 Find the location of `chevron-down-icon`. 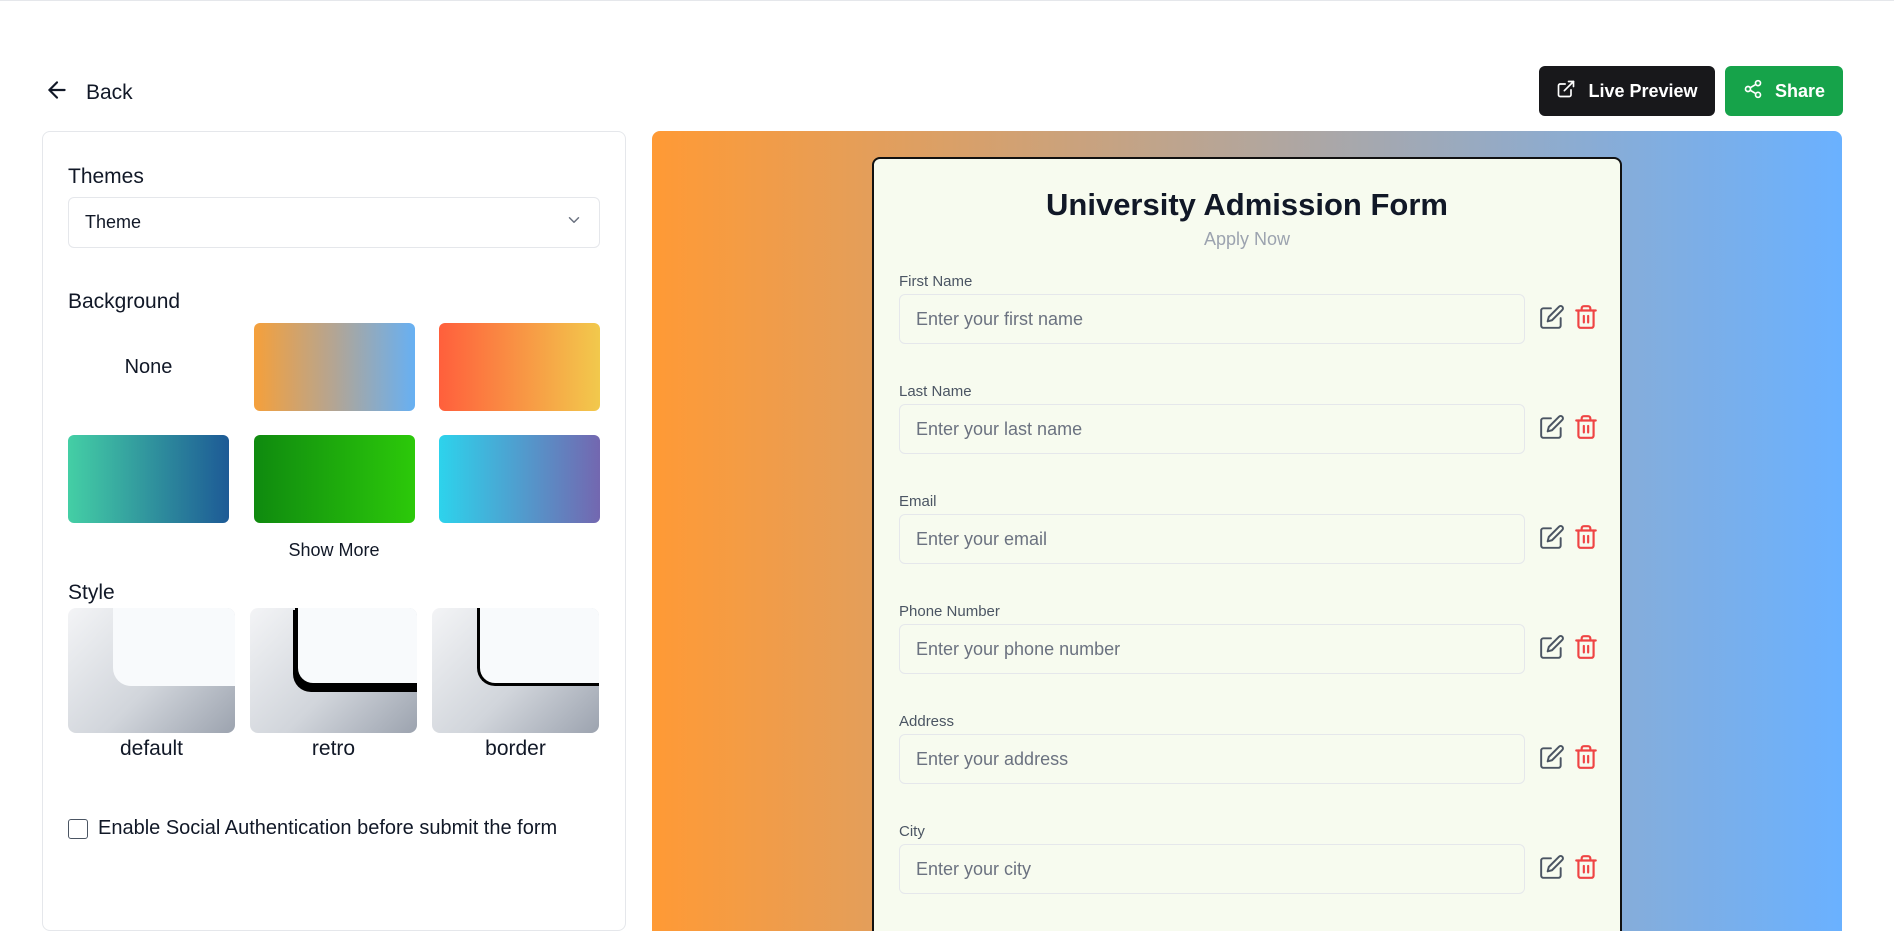

chevron-down-icon is located at coordinates (574, 222).